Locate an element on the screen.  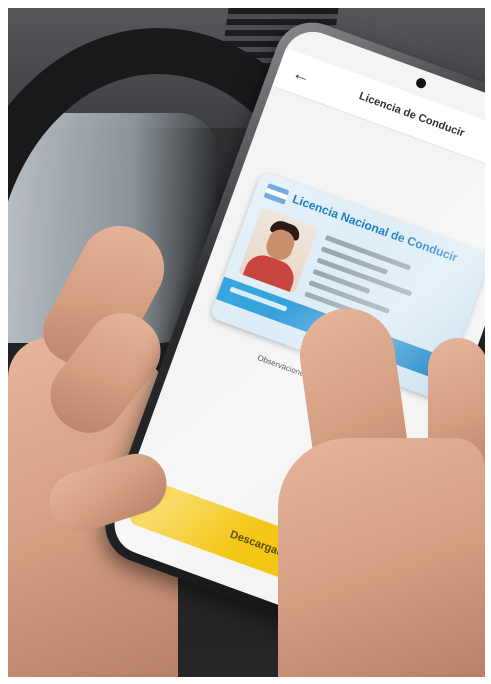
license-photo is located at coordinates (278, 250).